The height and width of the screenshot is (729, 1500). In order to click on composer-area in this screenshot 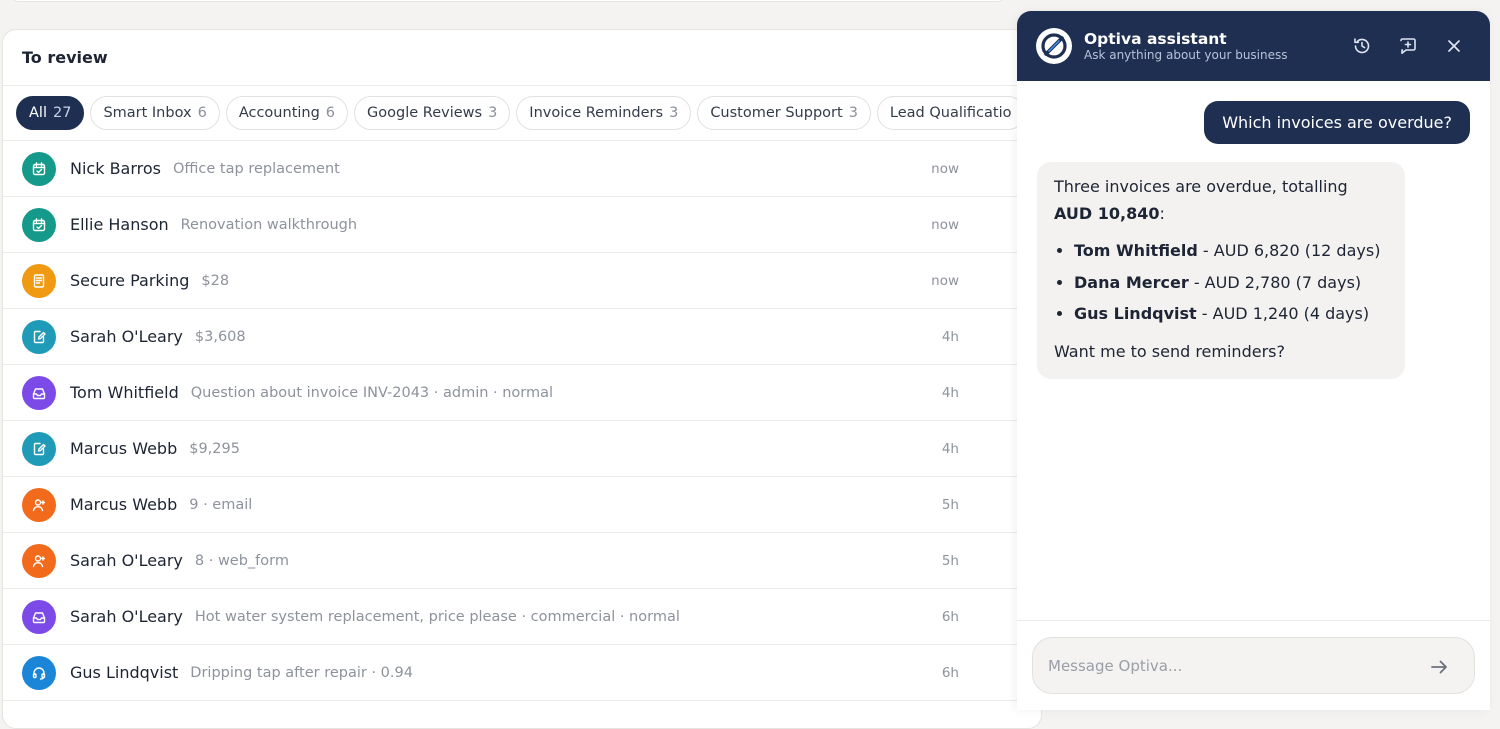, I will do `click(1253, 665)`.